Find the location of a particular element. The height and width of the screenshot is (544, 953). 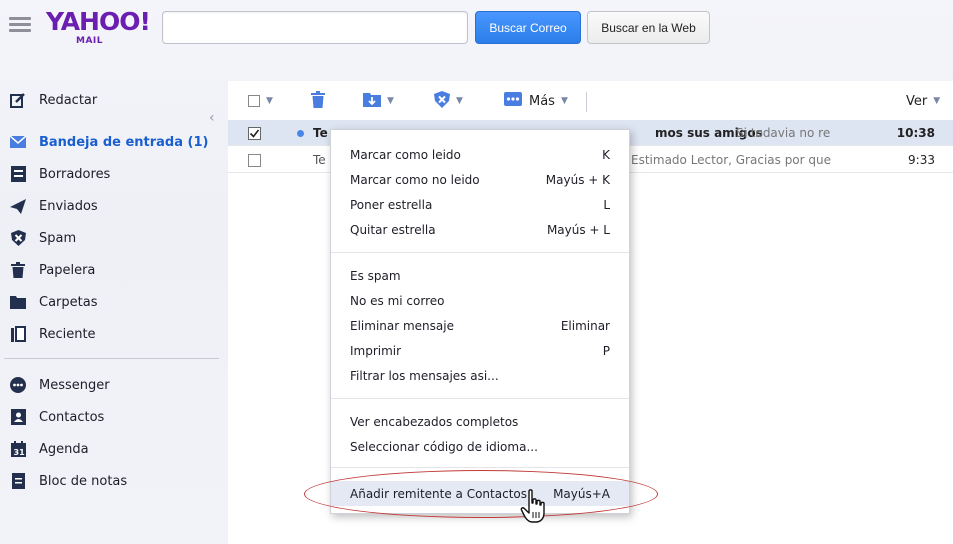

sidebar-item-label: Carpetas is located at coordinates (68, 302).